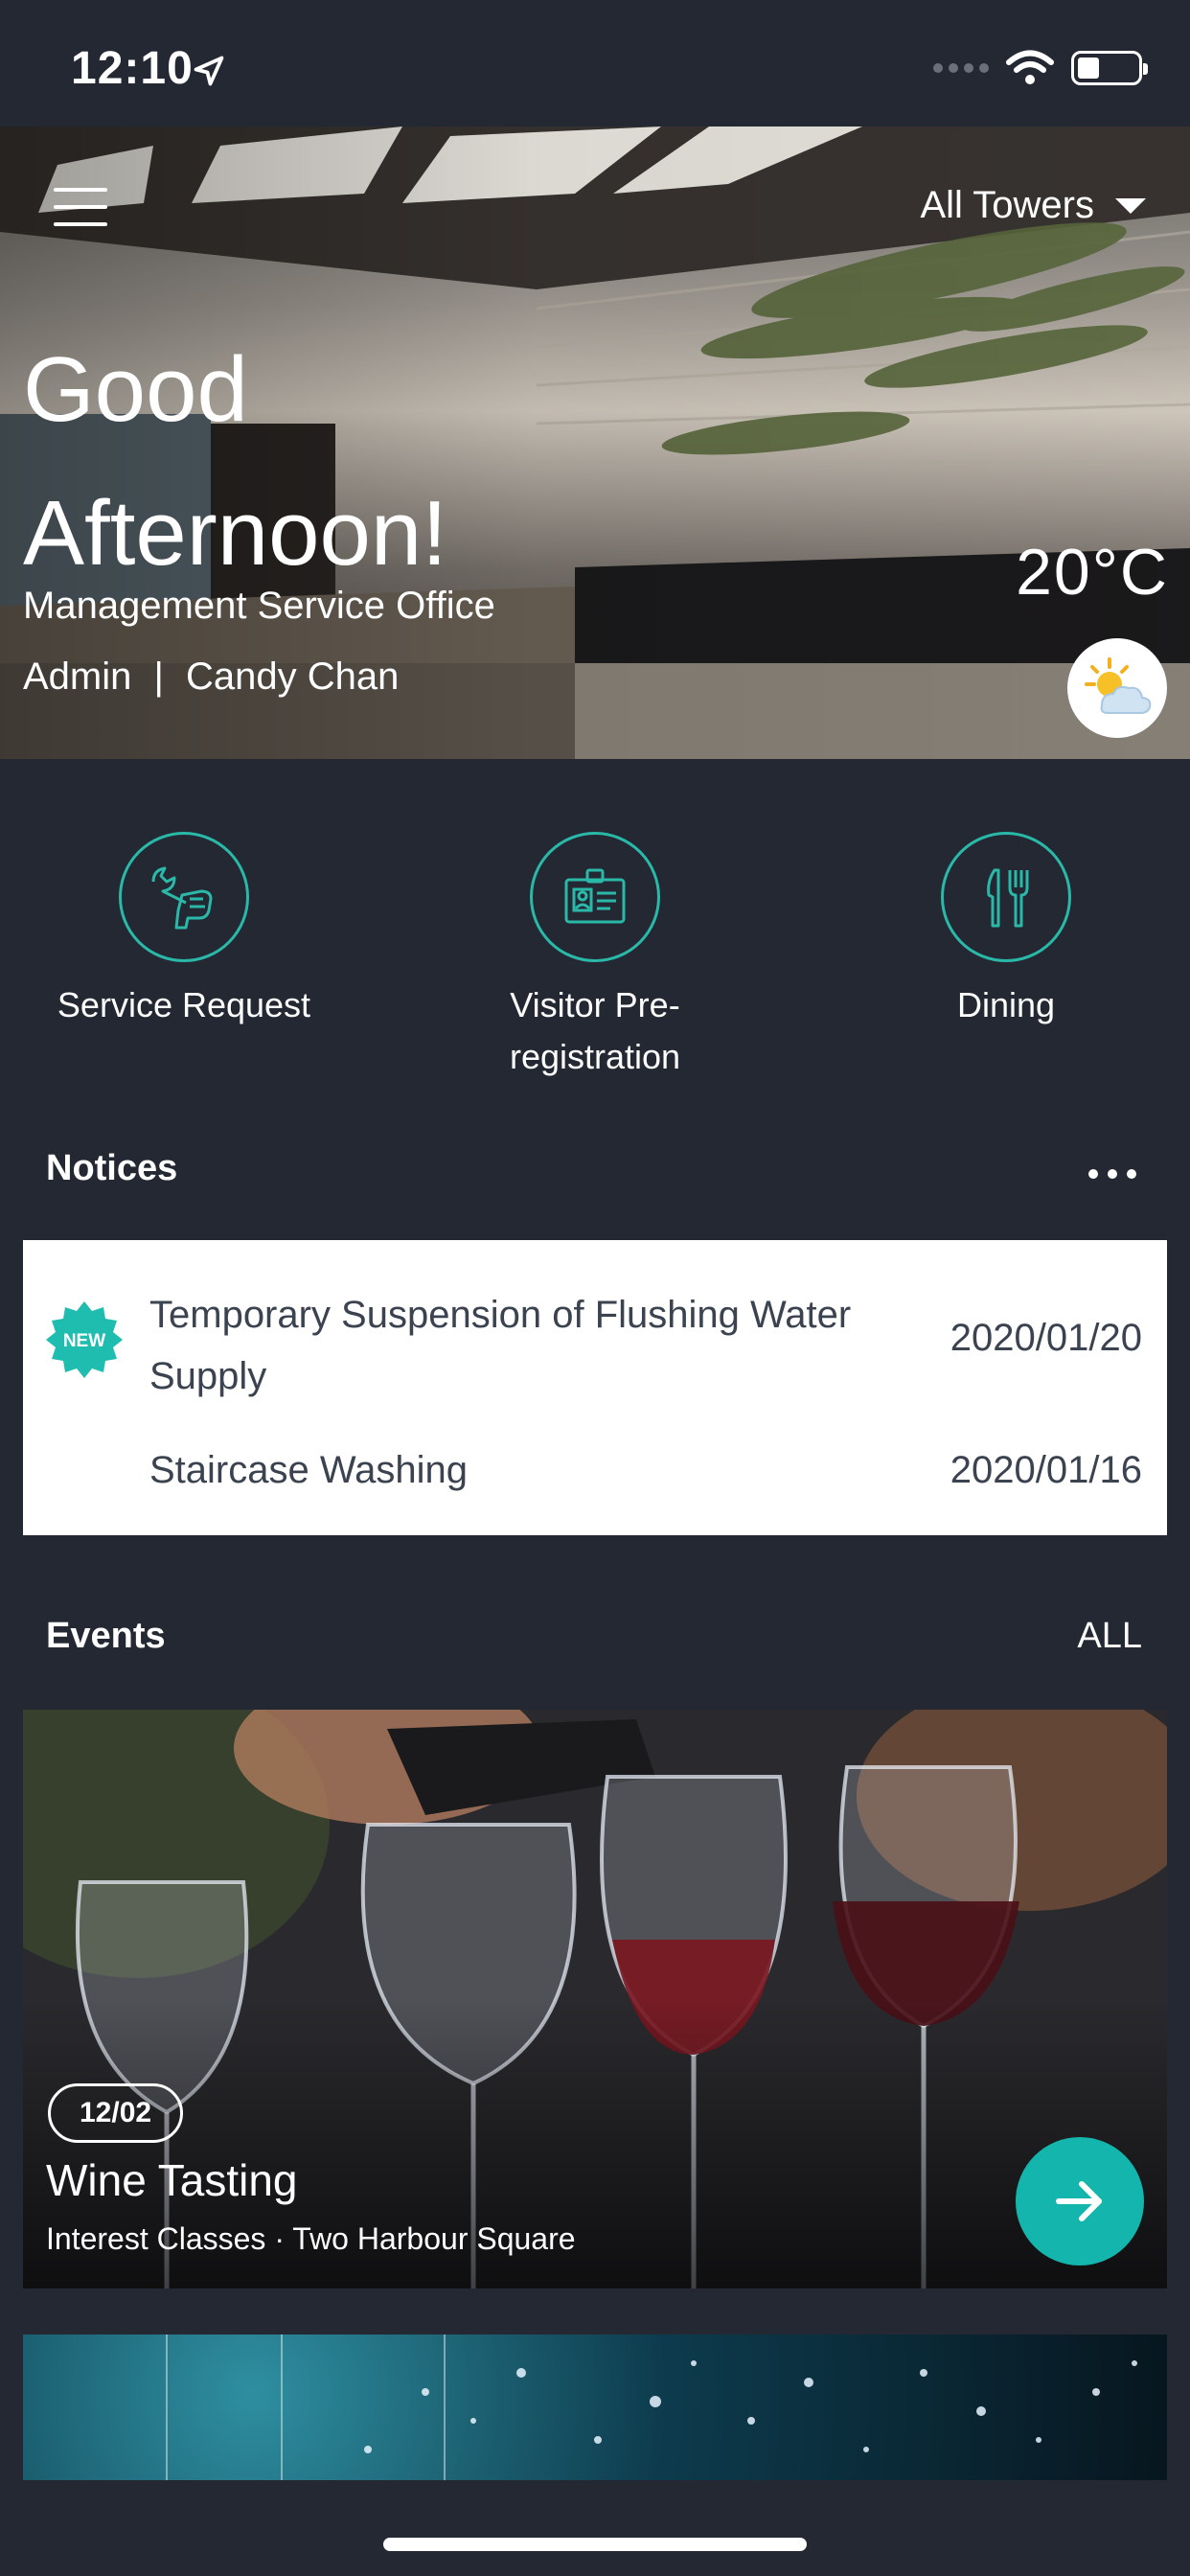 The image size is (1190, 2576). Describe the element at coordinates (235, 461) in the screenshot. I see `greeting-title: Good Afternoon!` at that location.